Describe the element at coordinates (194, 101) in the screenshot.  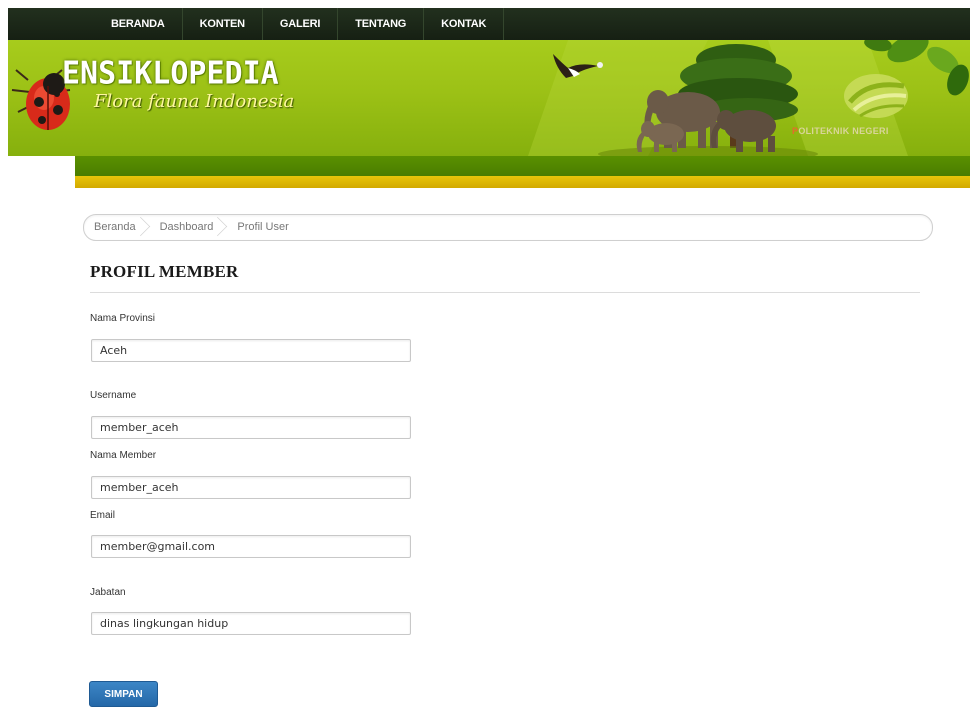
I see `site-subtitle: Flora fauna Indonesia` at that location.